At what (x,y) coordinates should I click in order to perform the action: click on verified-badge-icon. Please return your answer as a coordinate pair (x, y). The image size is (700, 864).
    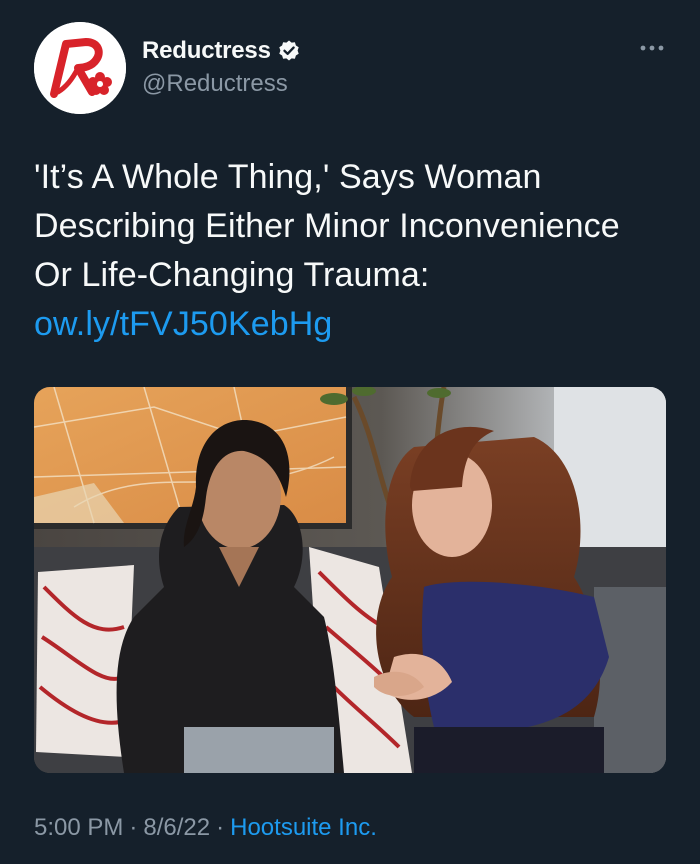
    Looking at the image, I should click on (289, 51).